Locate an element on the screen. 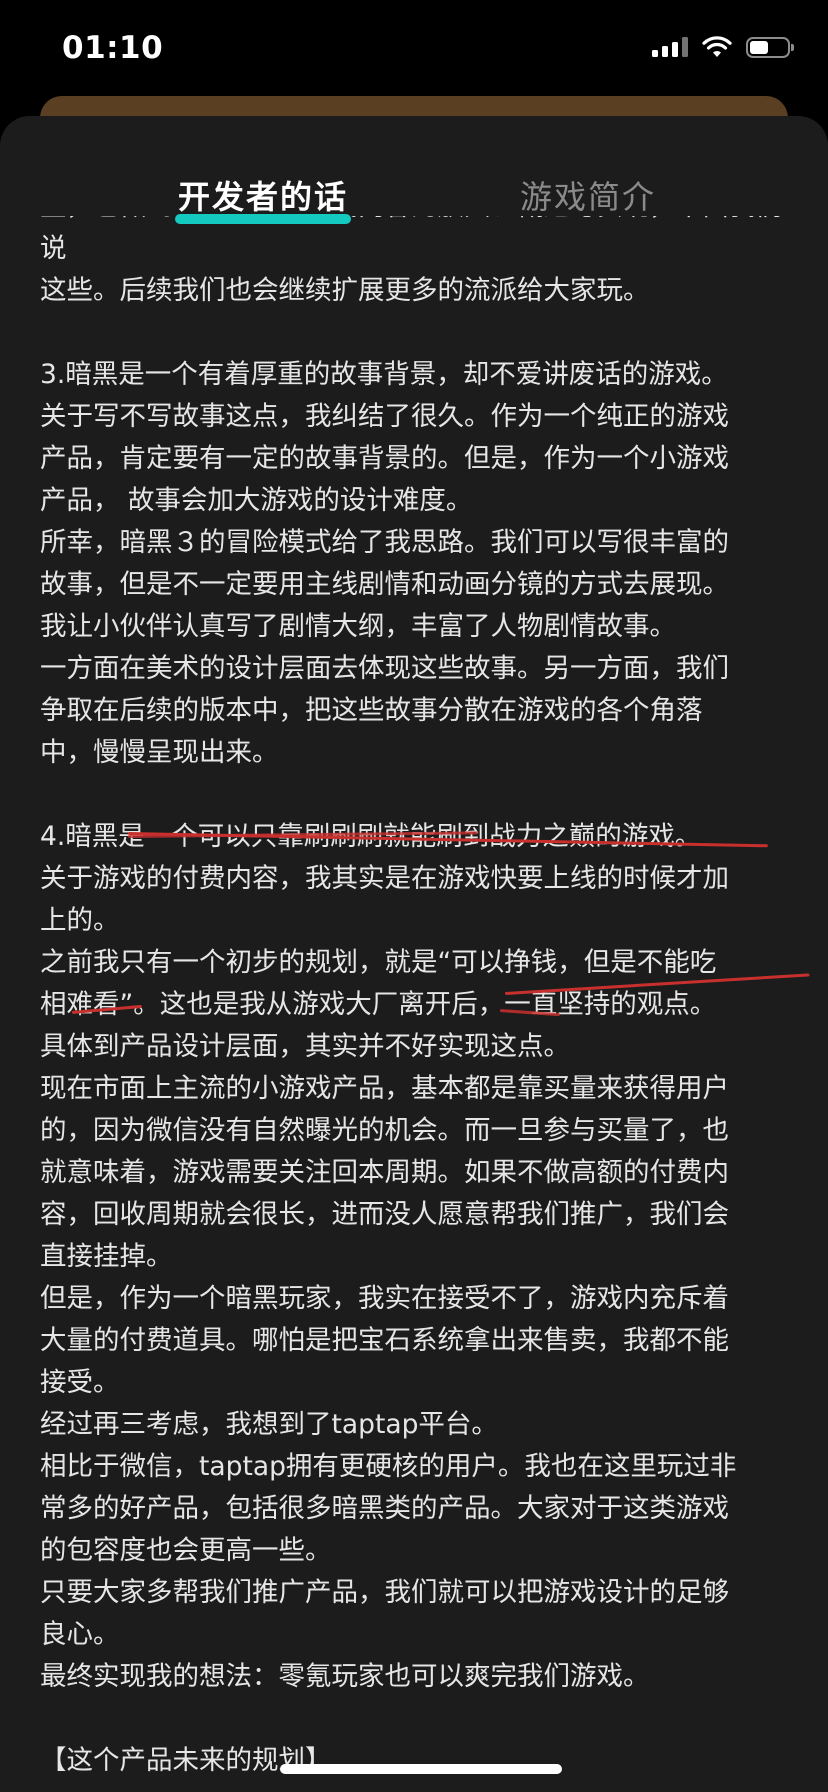  text-line: 这些。后续我们也会继续扩展更多的流派给大家玩。 is located at coordinates (345, 290).